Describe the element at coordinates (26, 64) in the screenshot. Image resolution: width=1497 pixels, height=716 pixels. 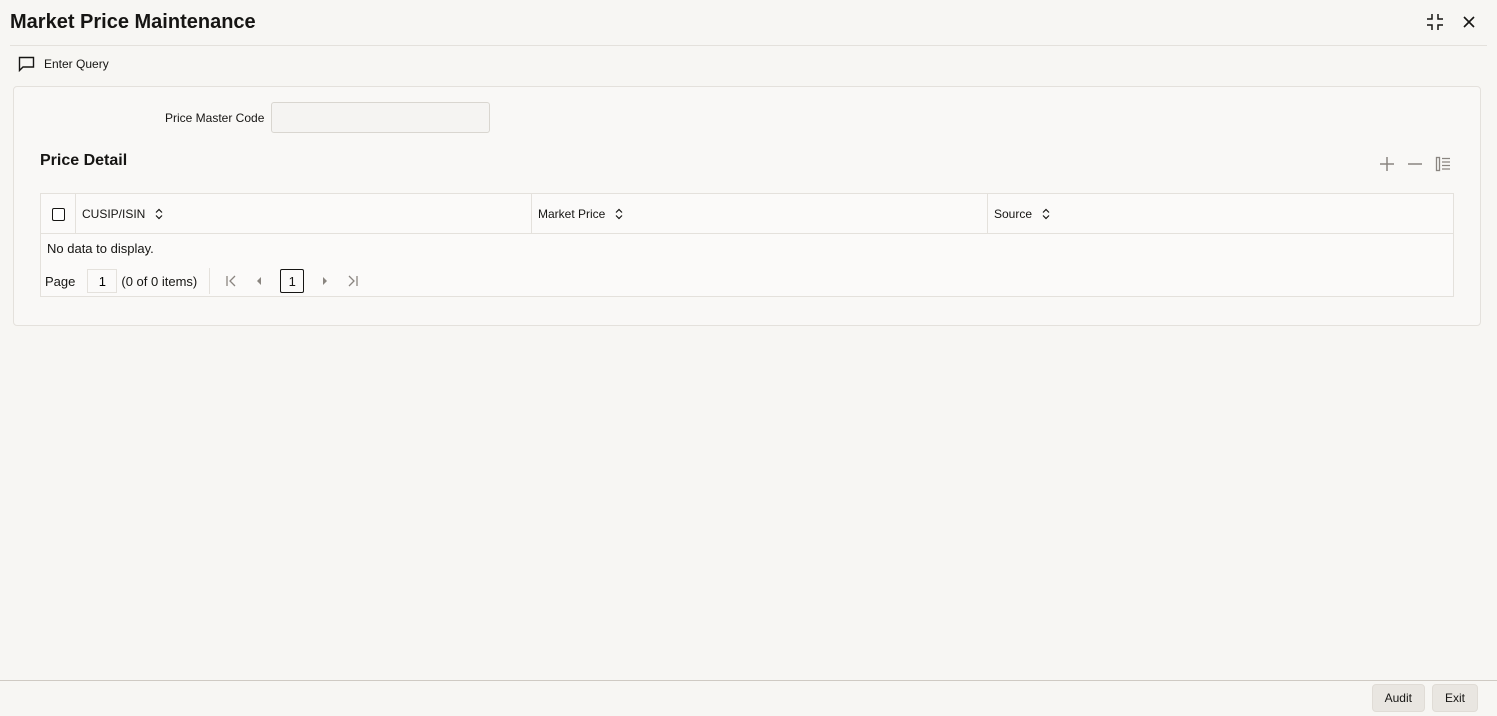
I see `query-icon` at that location.